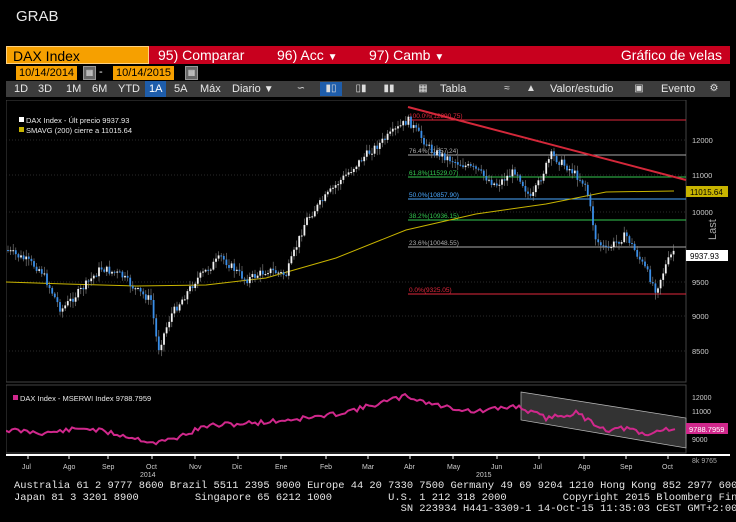 The image size is (736, 522). I want to click on chart-type-label: Gráfico de velas, so click(671, 55).